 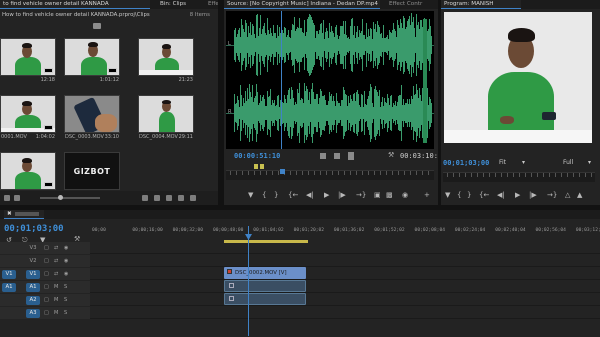 What do you see at coordinates (265, 273) in the screenshot?
I see `video-clip: DSC_0002.MOV [V]` at bounding box center [265, 273].